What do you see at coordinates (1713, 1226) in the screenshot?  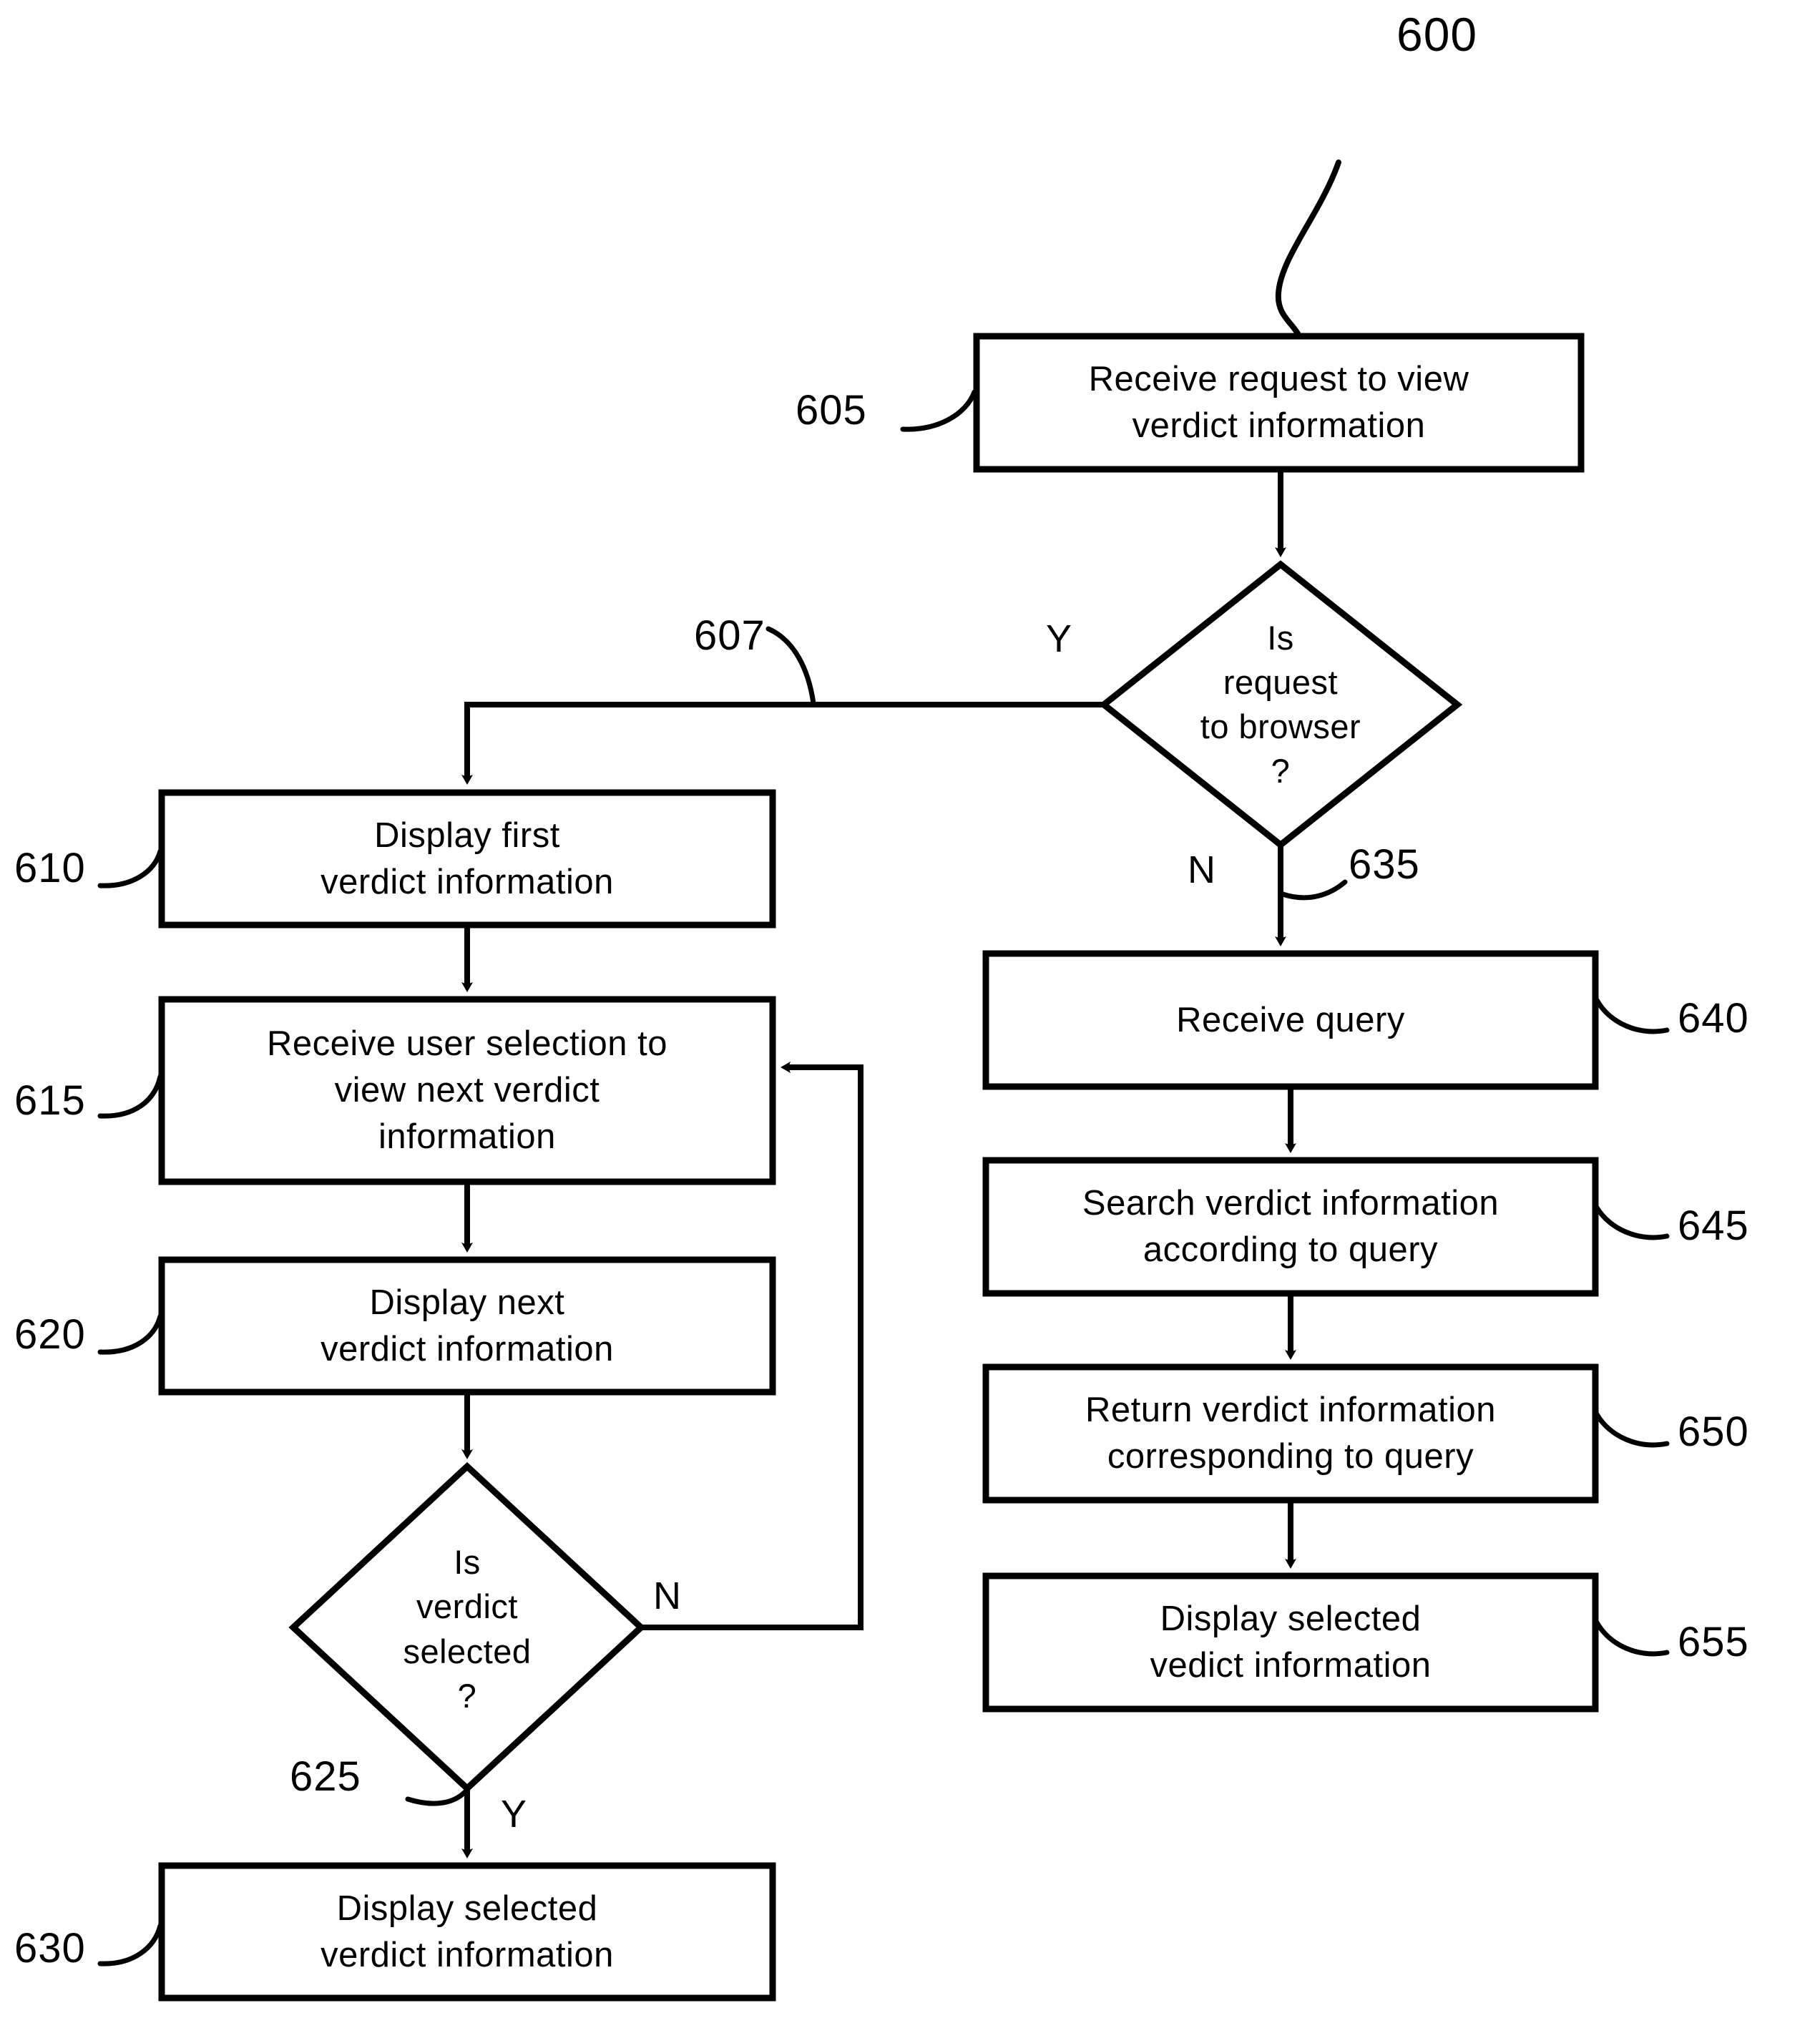 I see `ref-numeral-645: 645` at bounding box center [1713, 1226].